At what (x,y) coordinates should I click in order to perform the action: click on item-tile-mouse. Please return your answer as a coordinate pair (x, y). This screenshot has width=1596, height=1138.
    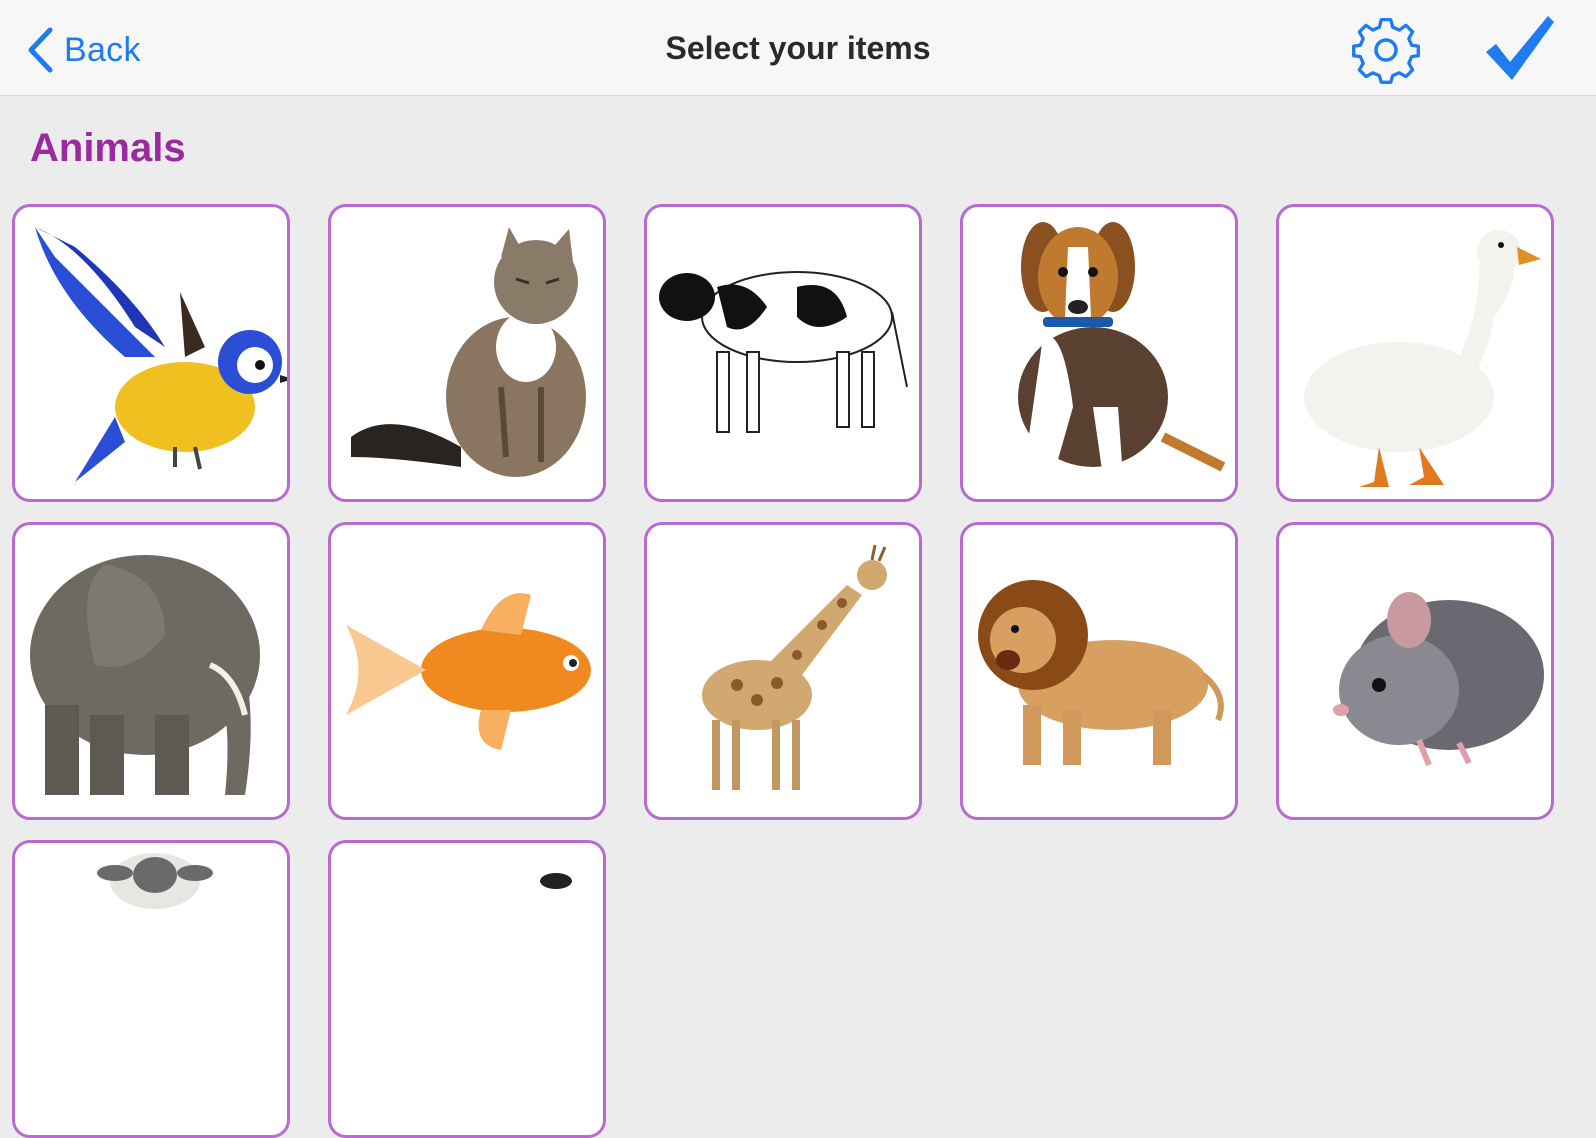
    Looking at the image, I should click on (1415, 671).